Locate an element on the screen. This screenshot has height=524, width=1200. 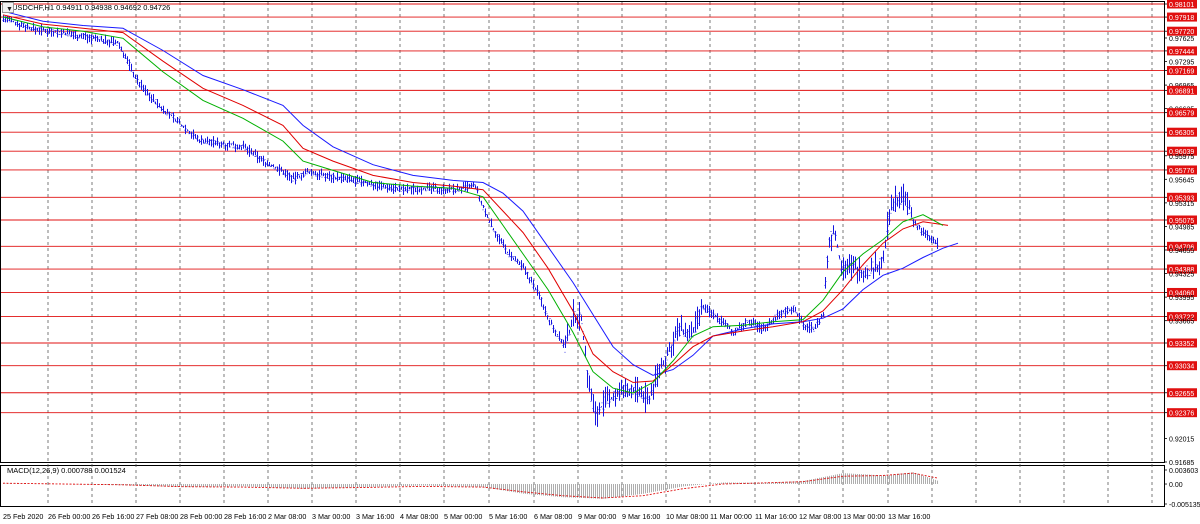
price-tick-label: 0.97444 is located at coordinates (1181, 52).